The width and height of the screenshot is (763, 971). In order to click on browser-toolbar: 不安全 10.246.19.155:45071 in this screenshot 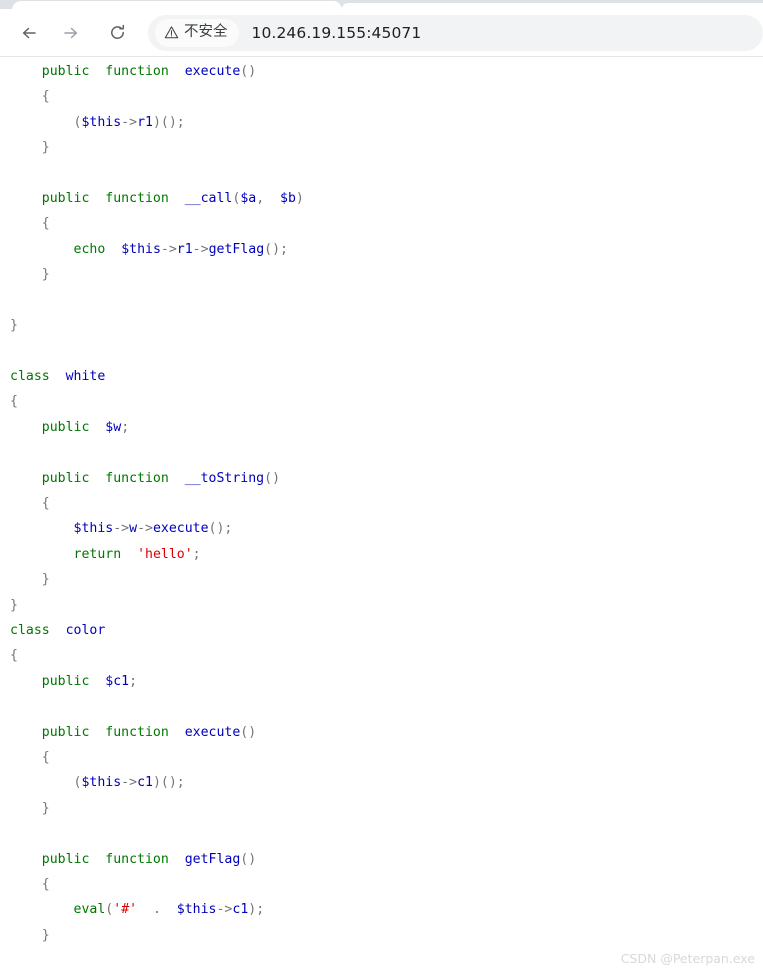, I will do `click(381, 33)`.